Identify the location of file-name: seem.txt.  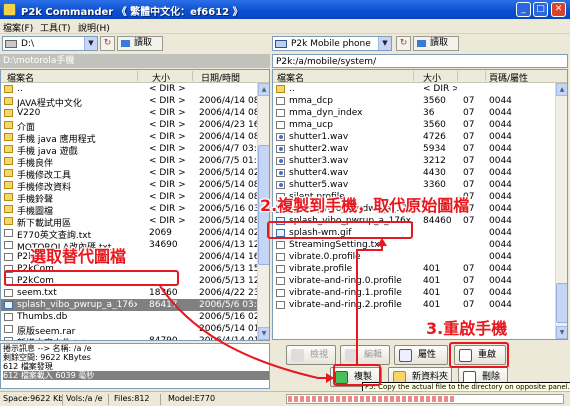
(37, 293).